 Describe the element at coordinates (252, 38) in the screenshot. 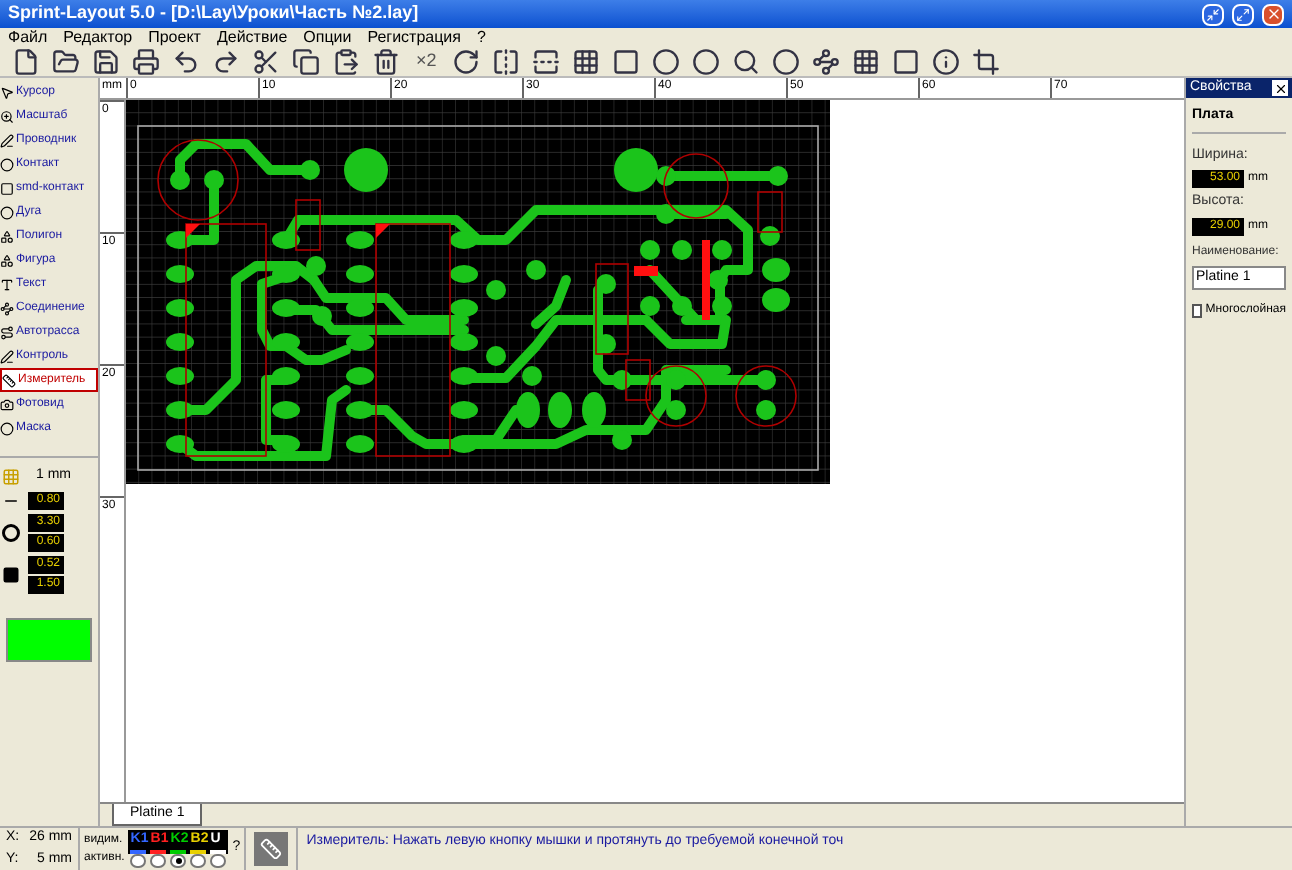

I see `menu-item: Действие` at that location.